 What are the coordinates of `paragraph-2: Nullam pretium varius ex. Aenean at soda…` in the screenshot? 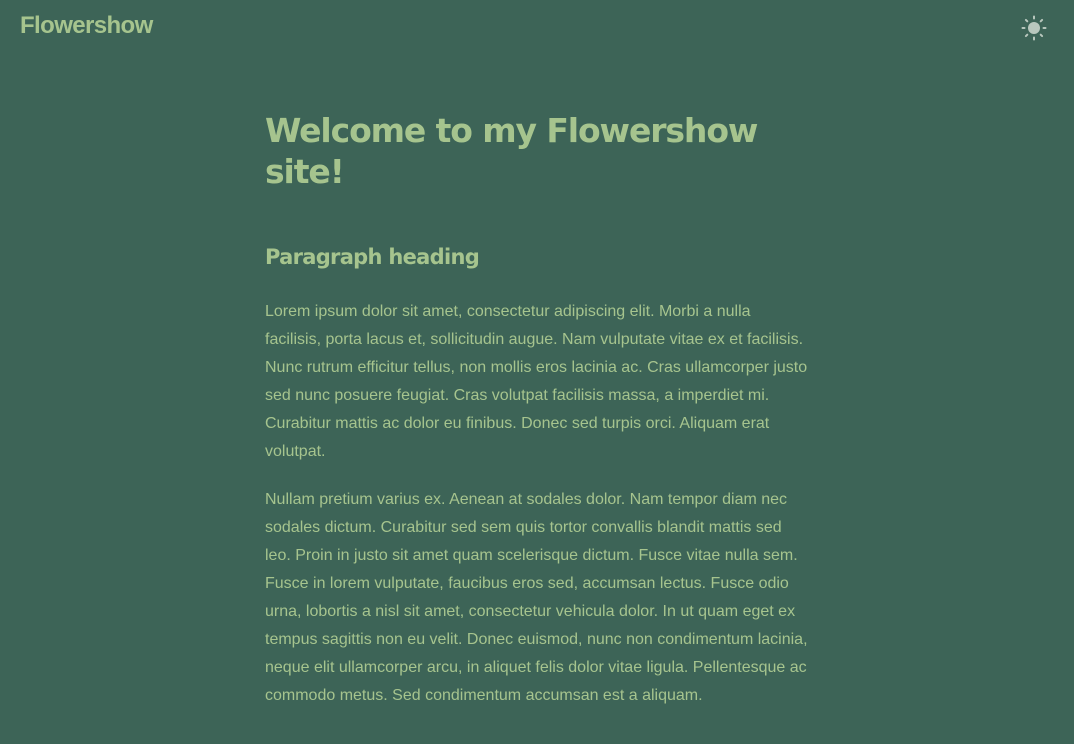 It's located at (536, 597).